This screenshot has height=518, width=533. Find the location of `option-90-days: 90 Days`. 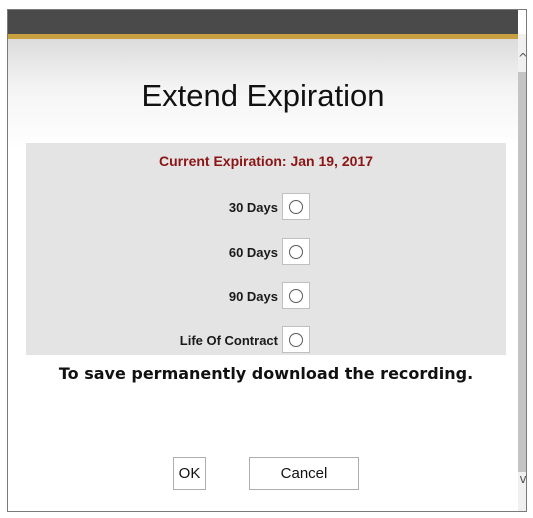

option-90-days: 90 Days is located at coordinates (266, 297).